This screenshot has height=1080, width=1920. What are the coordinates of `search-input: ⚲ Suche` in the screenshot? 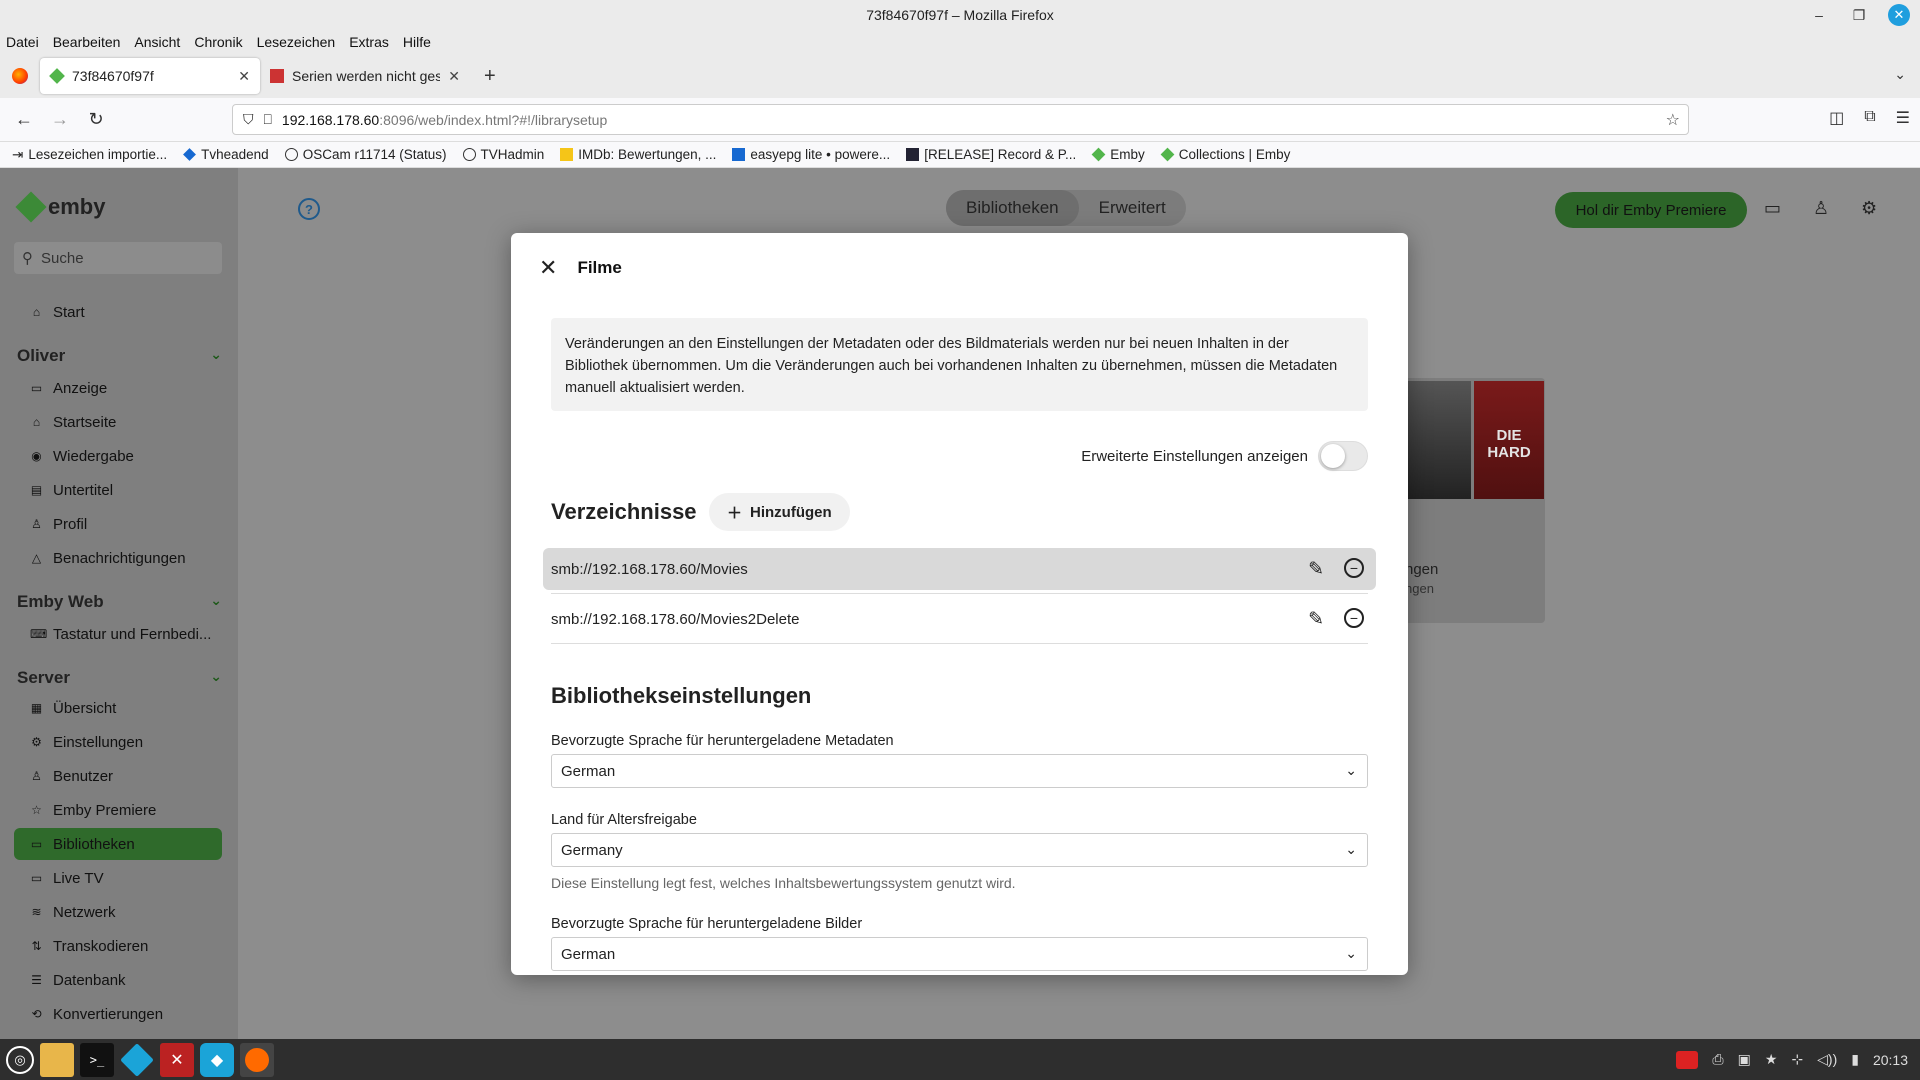 It's located at (118, 258).